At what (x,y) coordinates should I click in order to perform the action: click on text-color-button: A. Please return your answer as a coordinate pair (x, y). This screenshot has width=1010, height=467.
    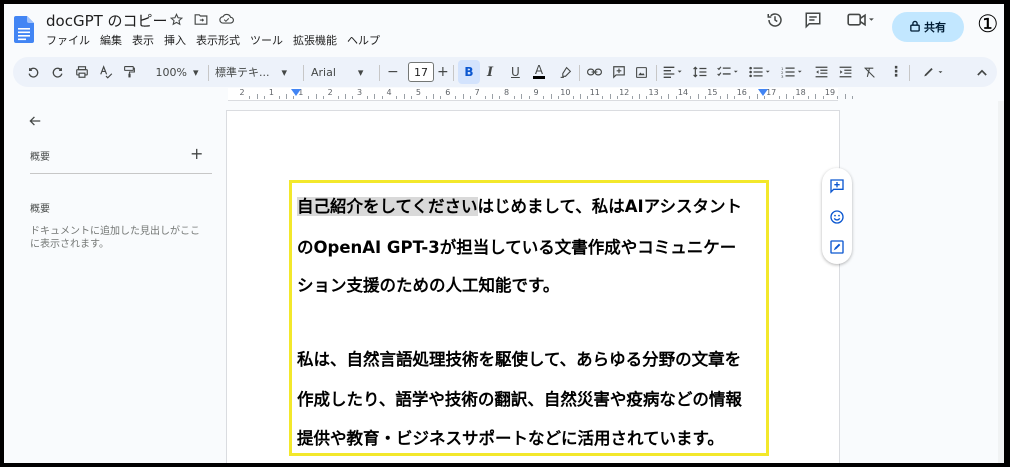
    Looking at the image, I should click on (539, 72).